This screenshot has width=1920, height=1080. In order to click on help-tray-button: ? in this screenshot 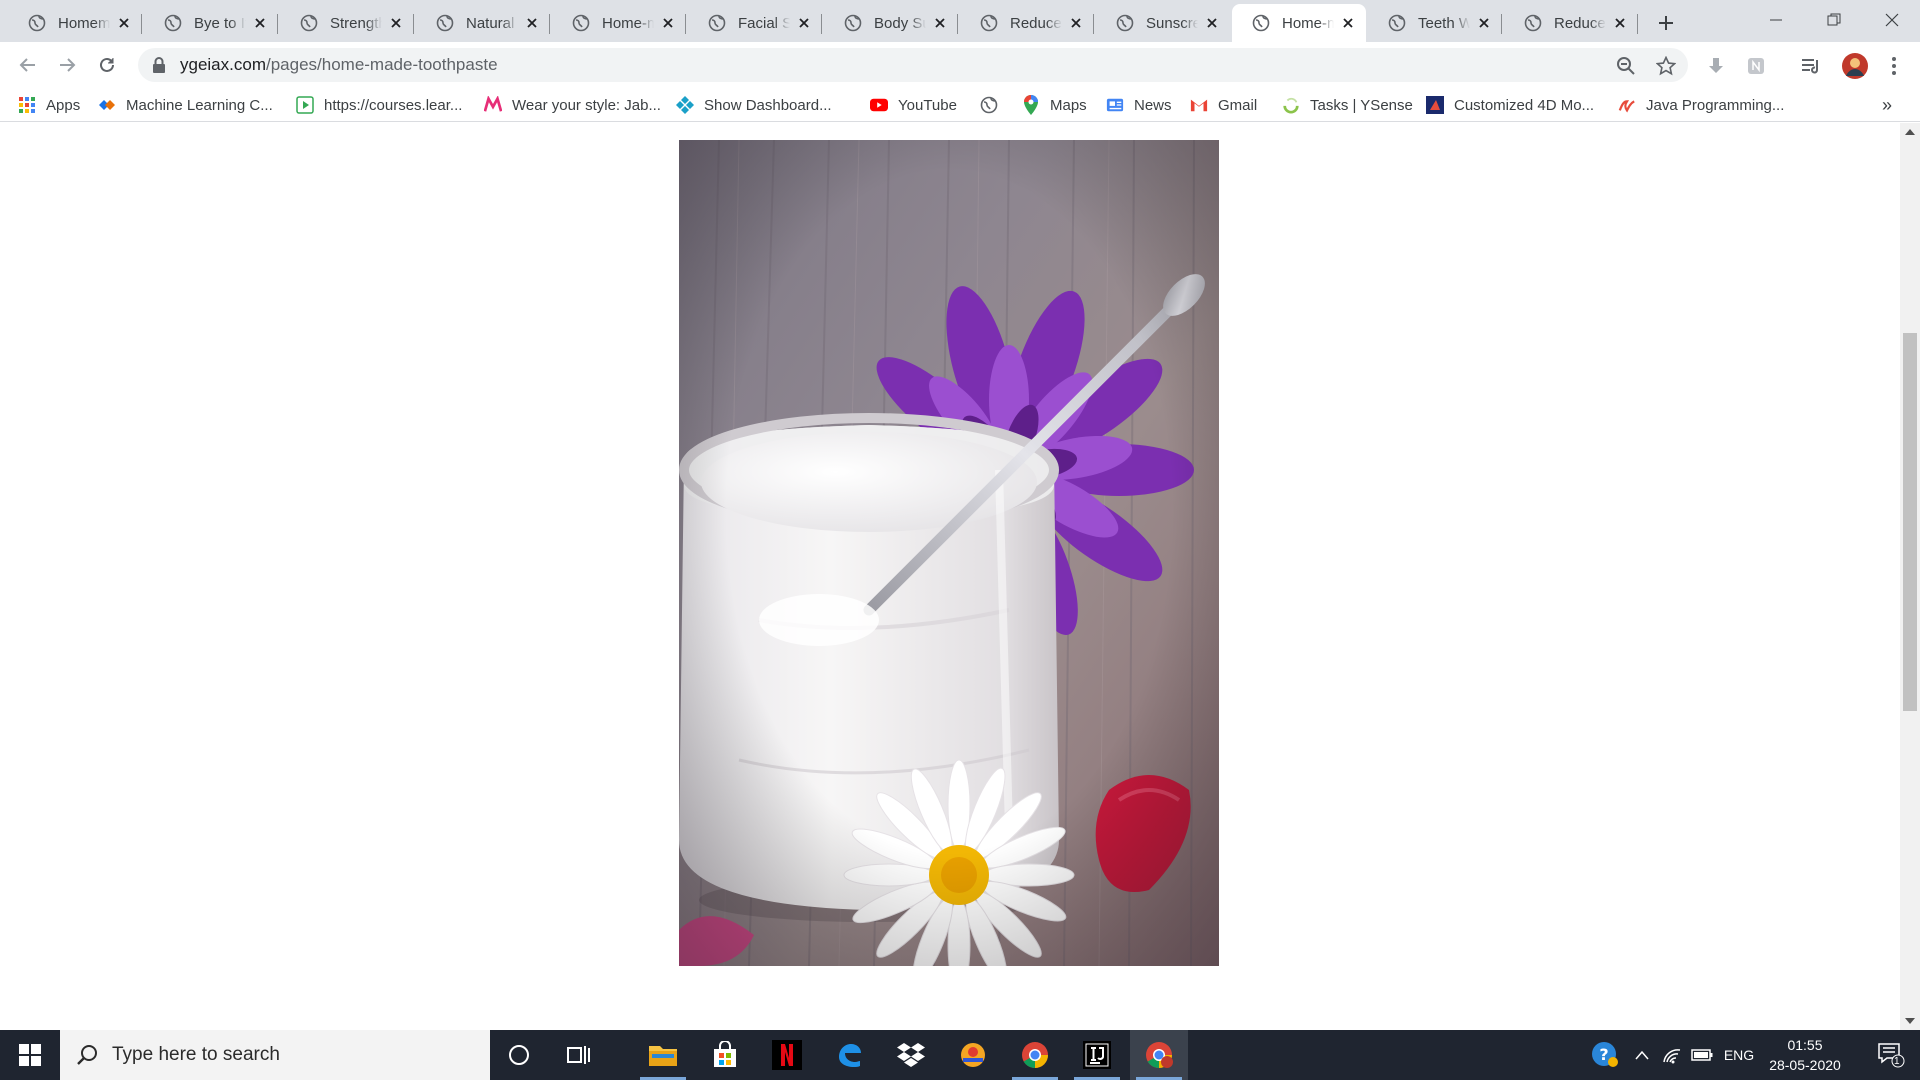, I will do `click(1605, 1055)`.